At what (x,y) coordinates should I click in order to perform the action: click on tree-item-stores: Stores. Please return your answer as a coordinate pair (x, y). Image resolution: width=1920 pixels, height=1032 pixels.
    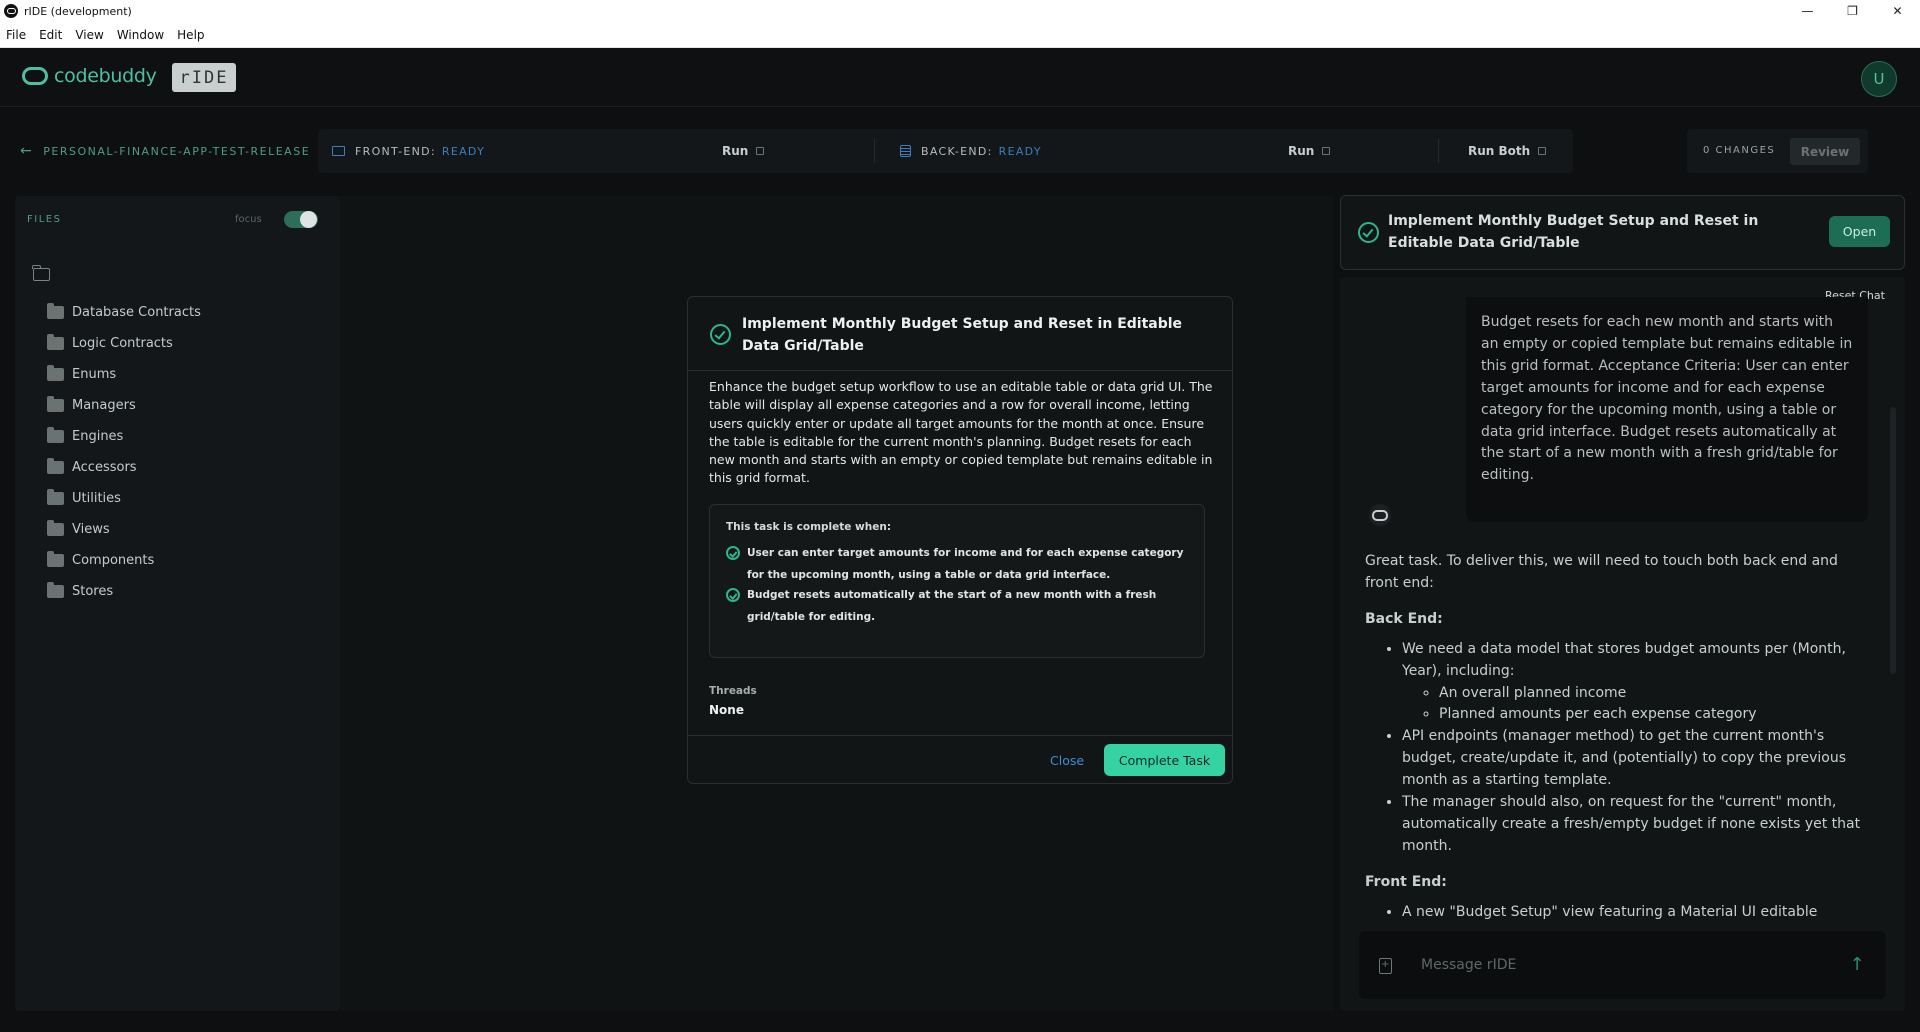
    Looking at the image, I should click on (124, 591).